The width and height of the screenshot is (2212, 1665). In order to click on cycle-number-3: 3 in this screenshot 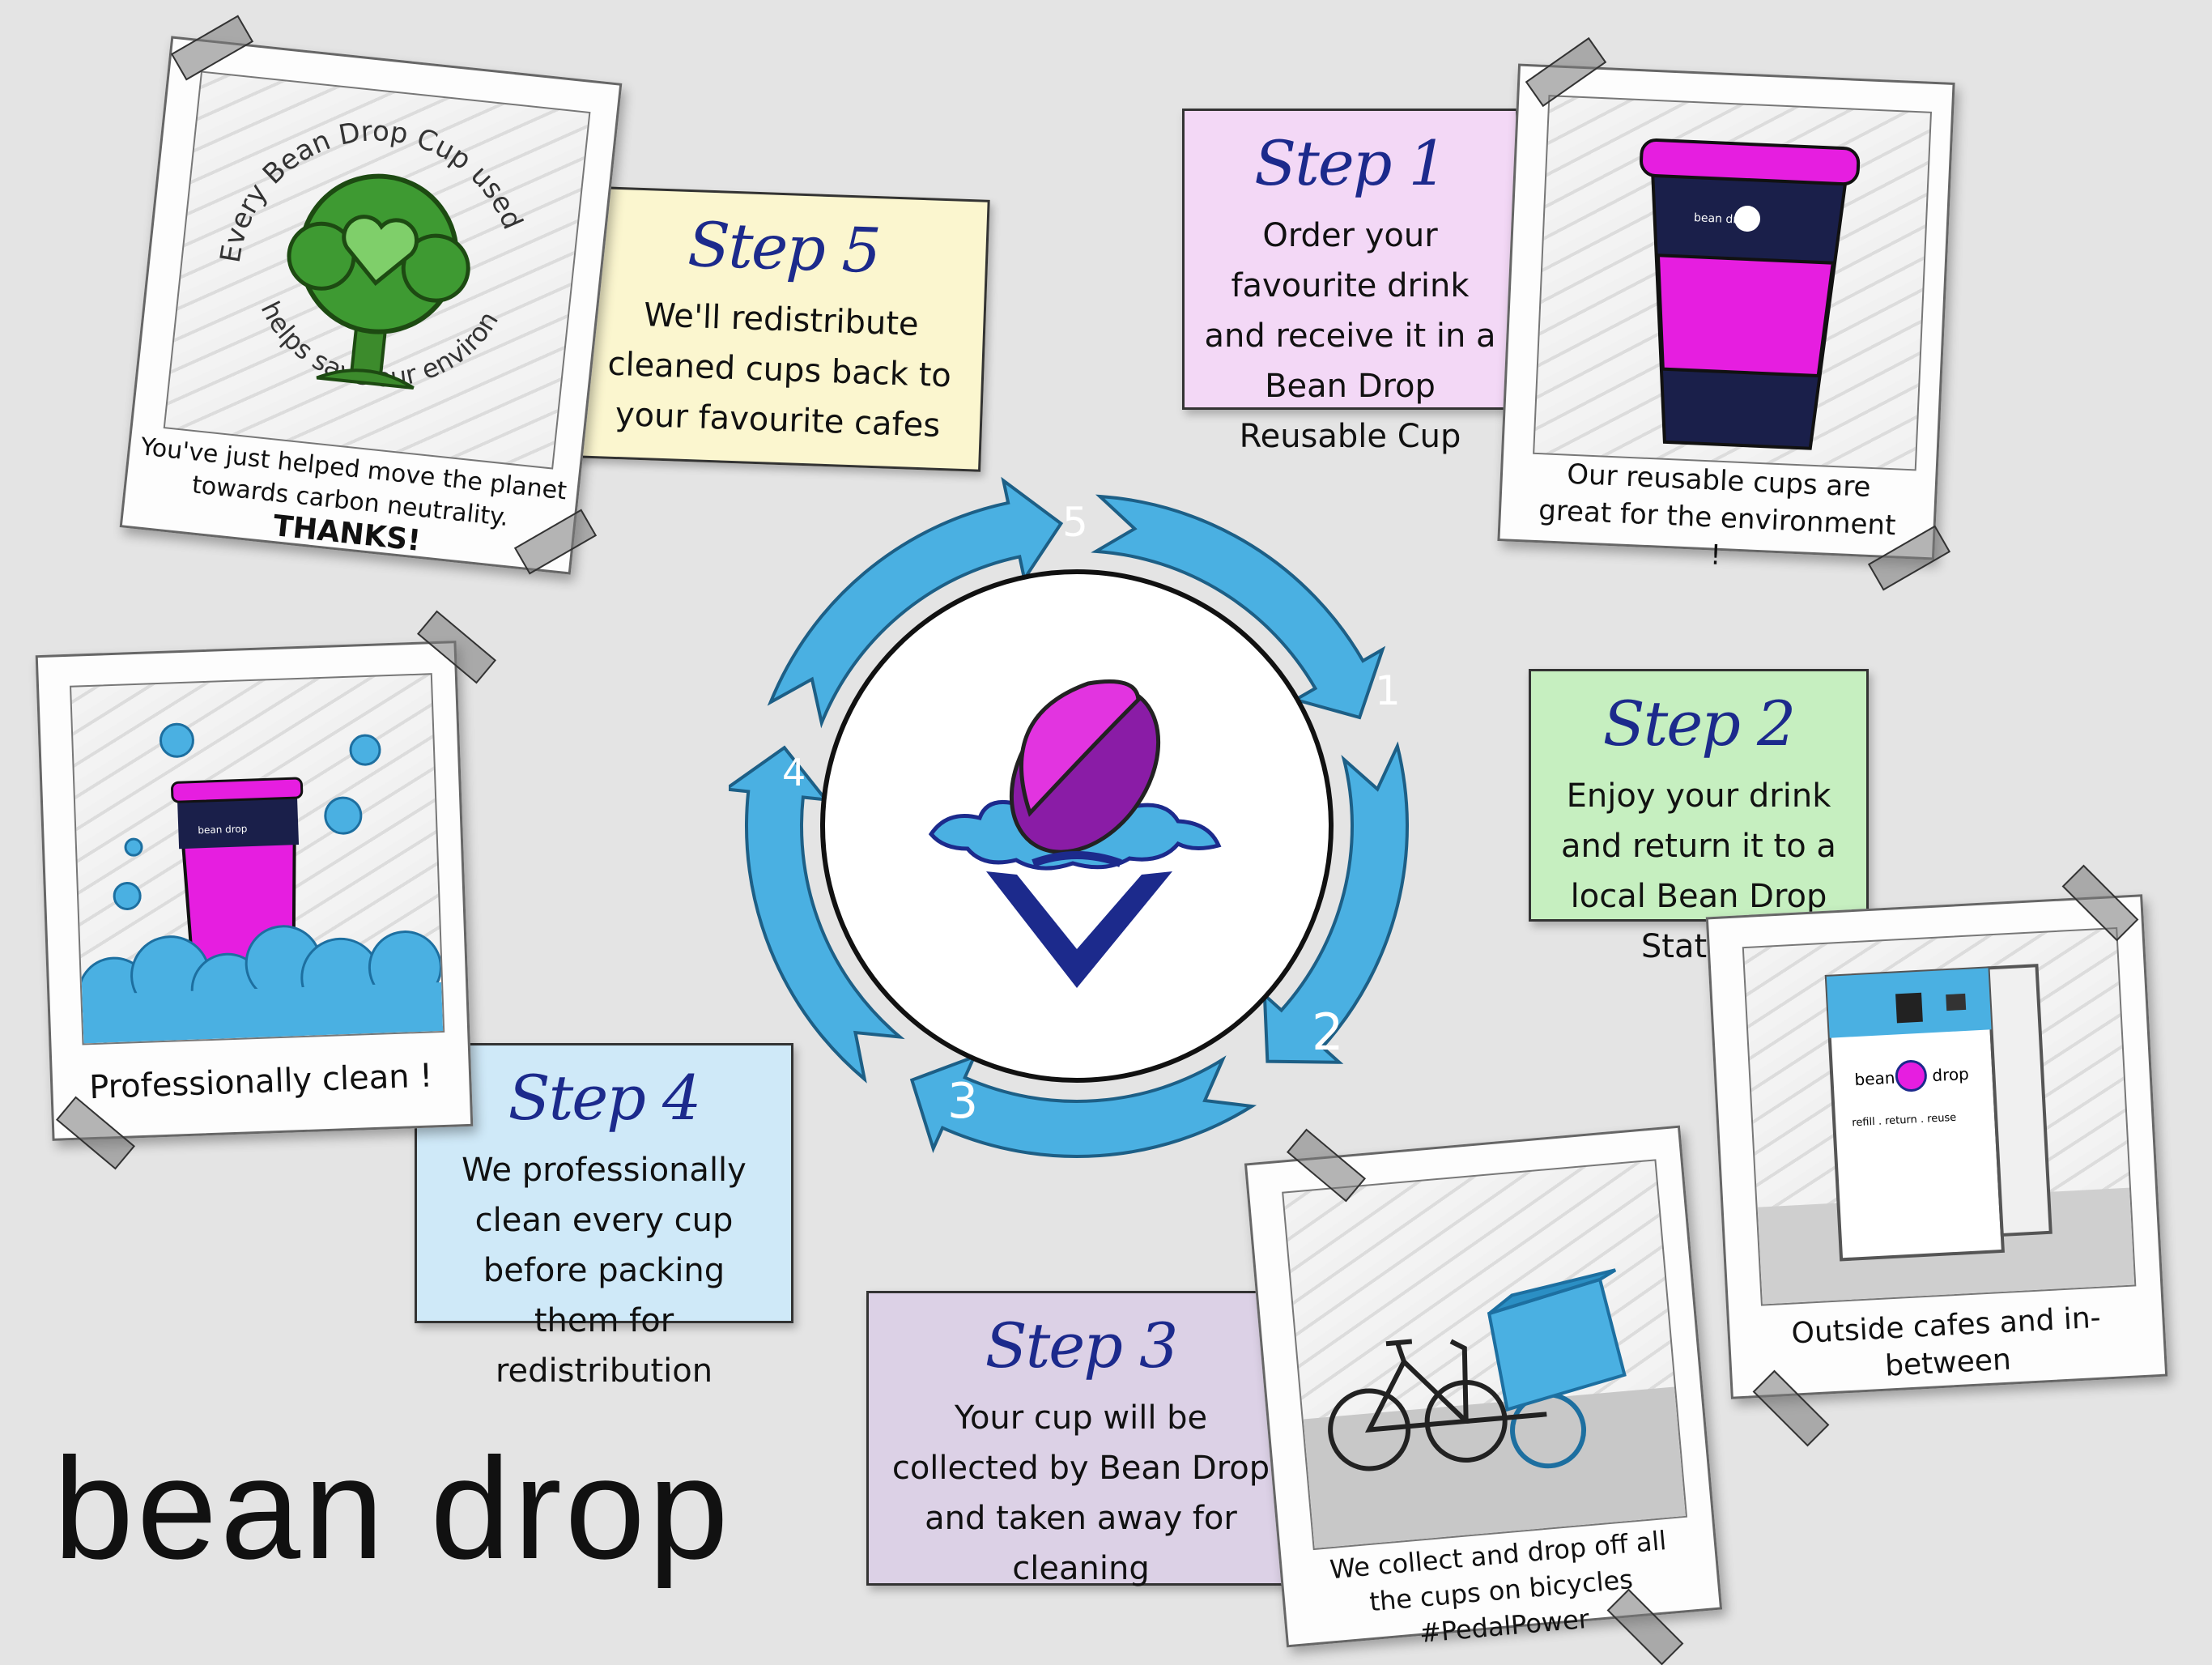, I will do `click(962, 1101)`.